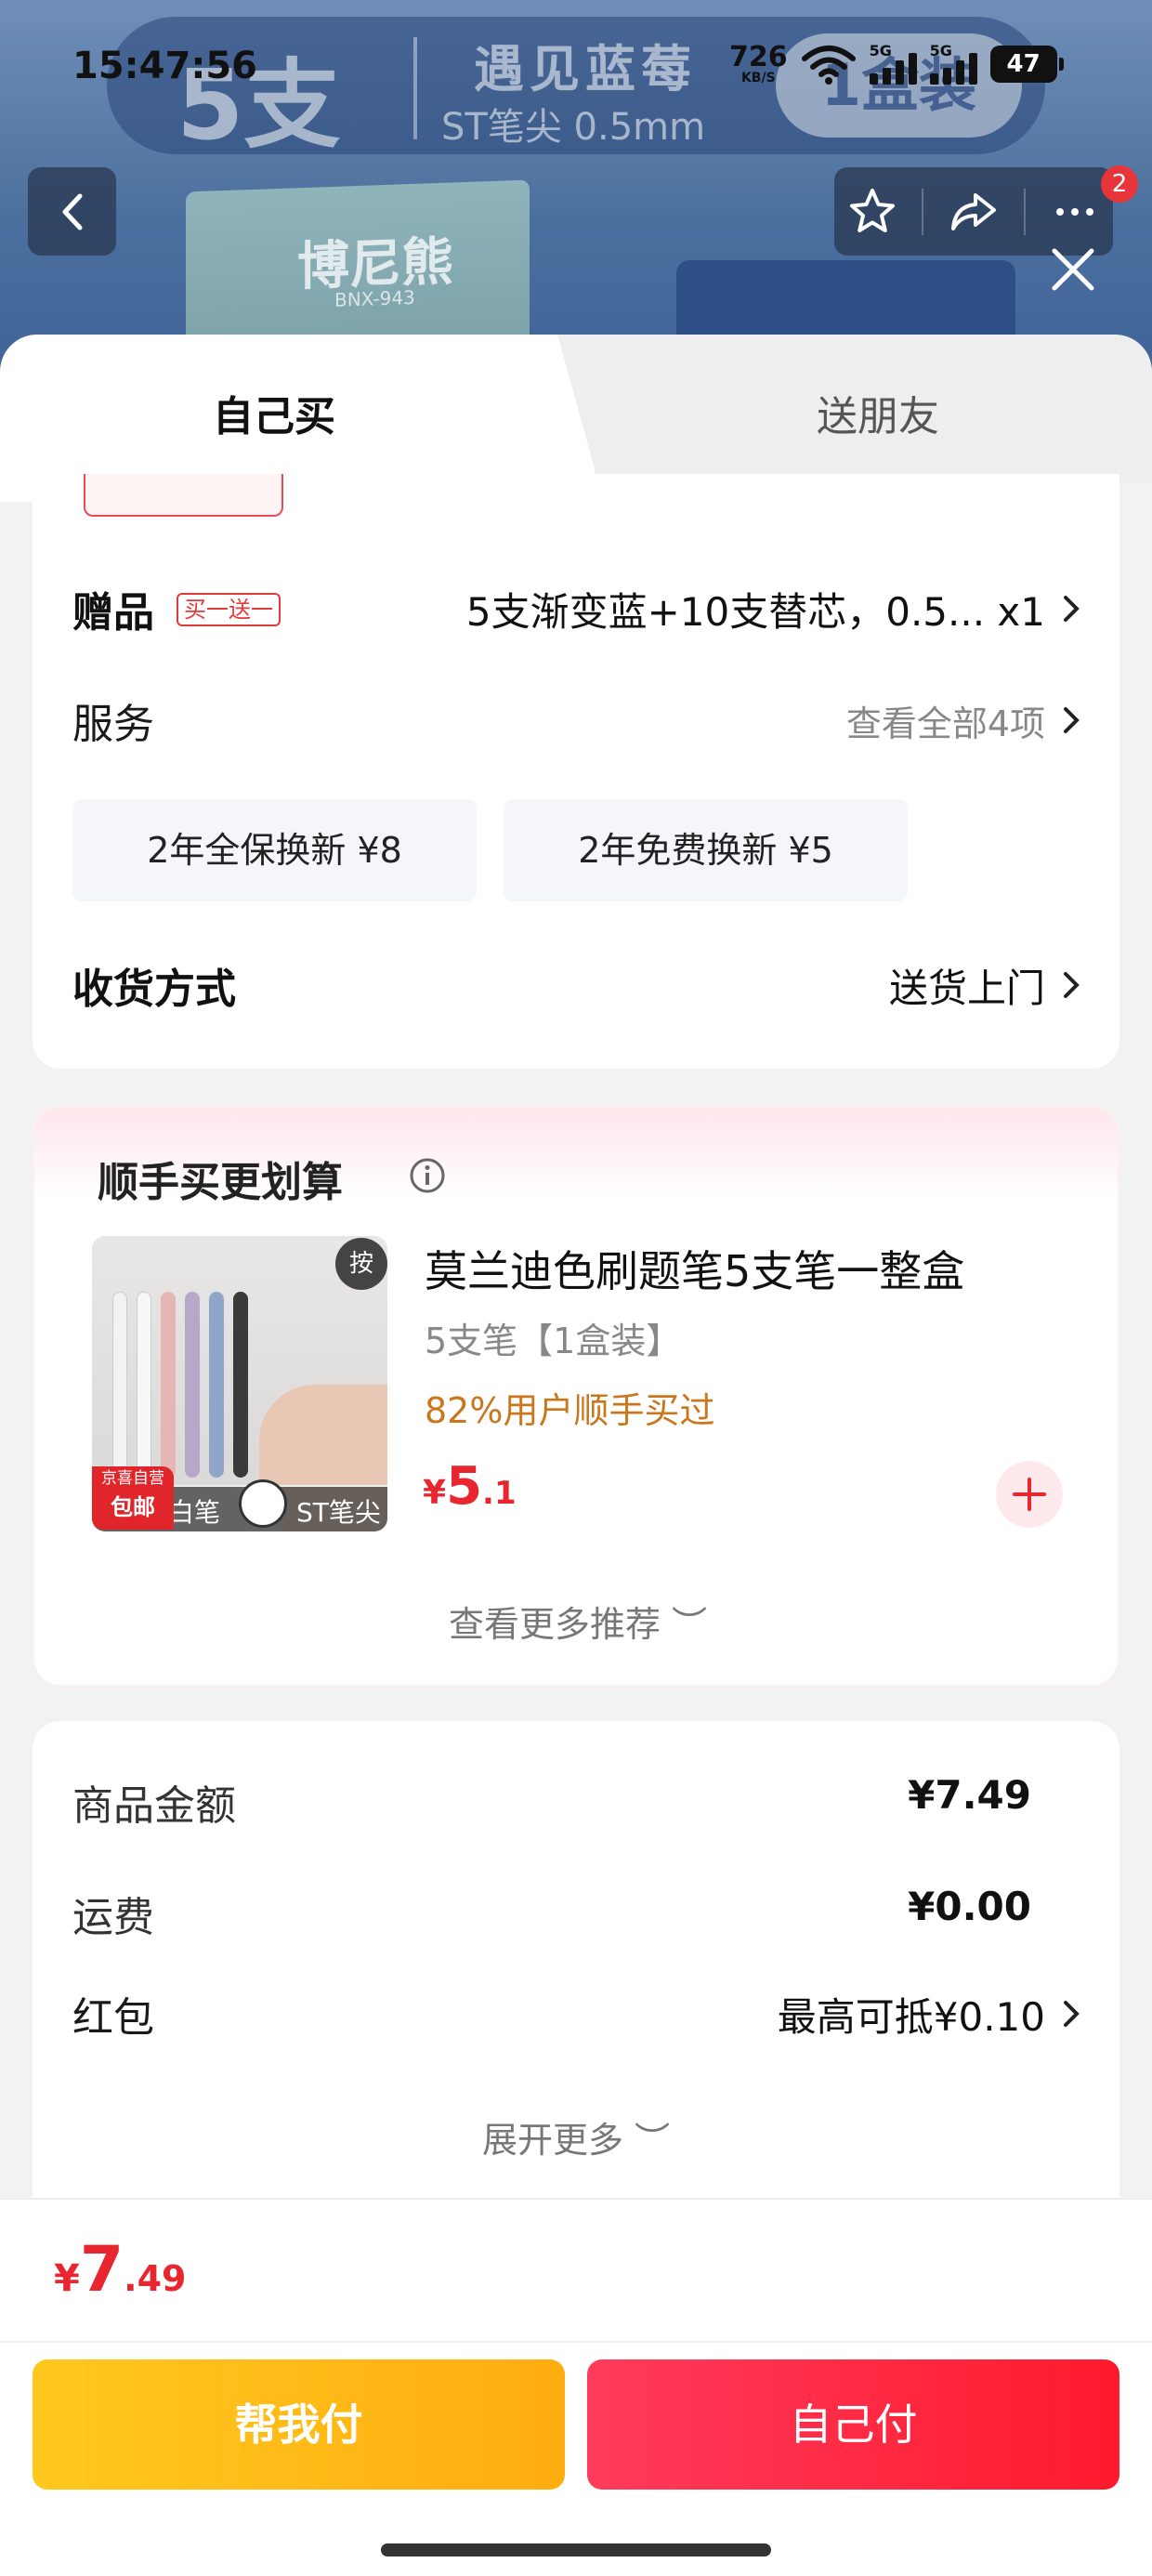 This screenshot has height=2576, width=1152. Describe the element at coordinates (878, 412) in the screenshot. I see `tab-gift-friend-label: 送朋友` at that location.